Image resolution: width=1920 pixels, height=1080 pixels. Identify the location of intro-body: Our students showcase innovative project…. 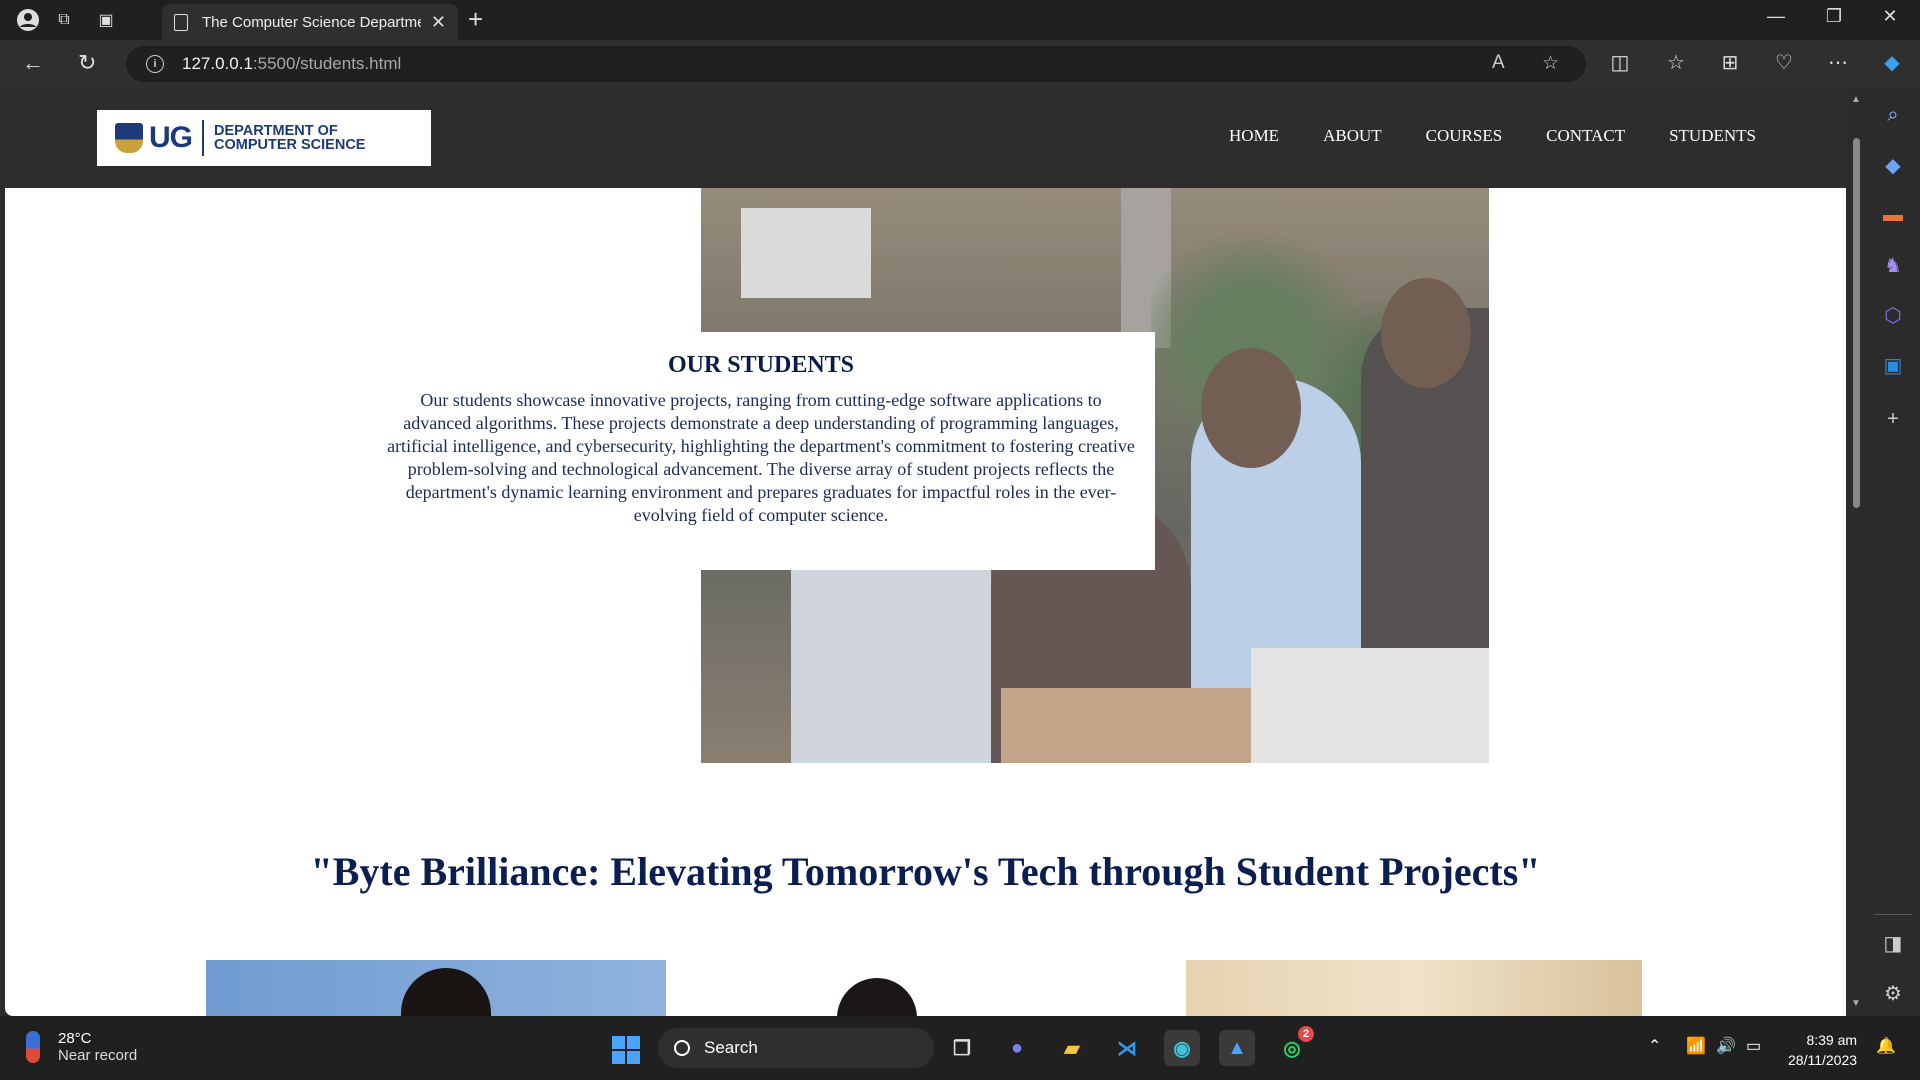
(761, 457).